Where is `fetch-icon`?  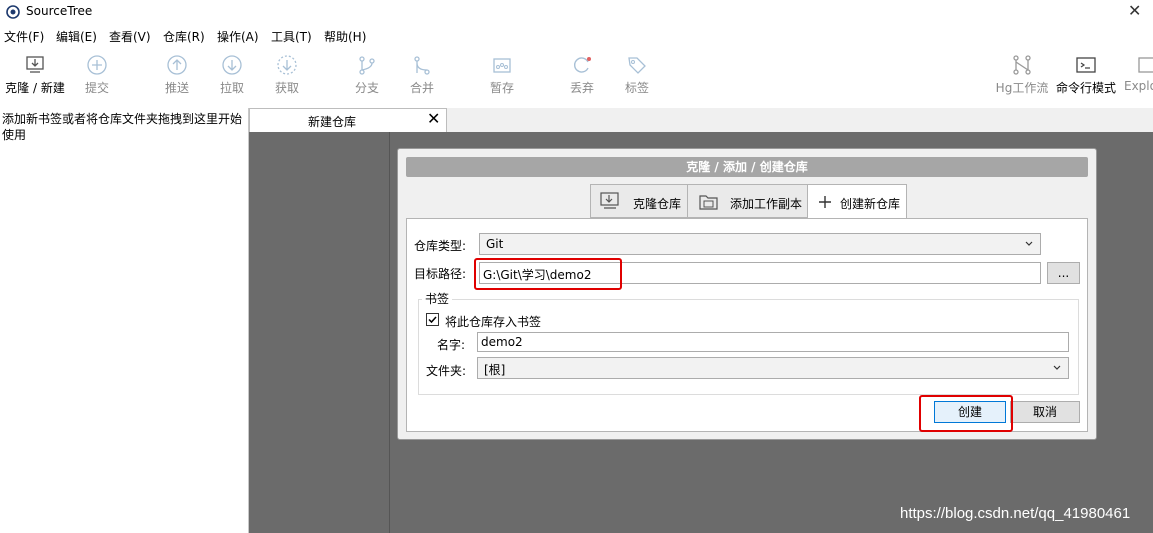 fetch-icon is located at coordinates (287, 65).